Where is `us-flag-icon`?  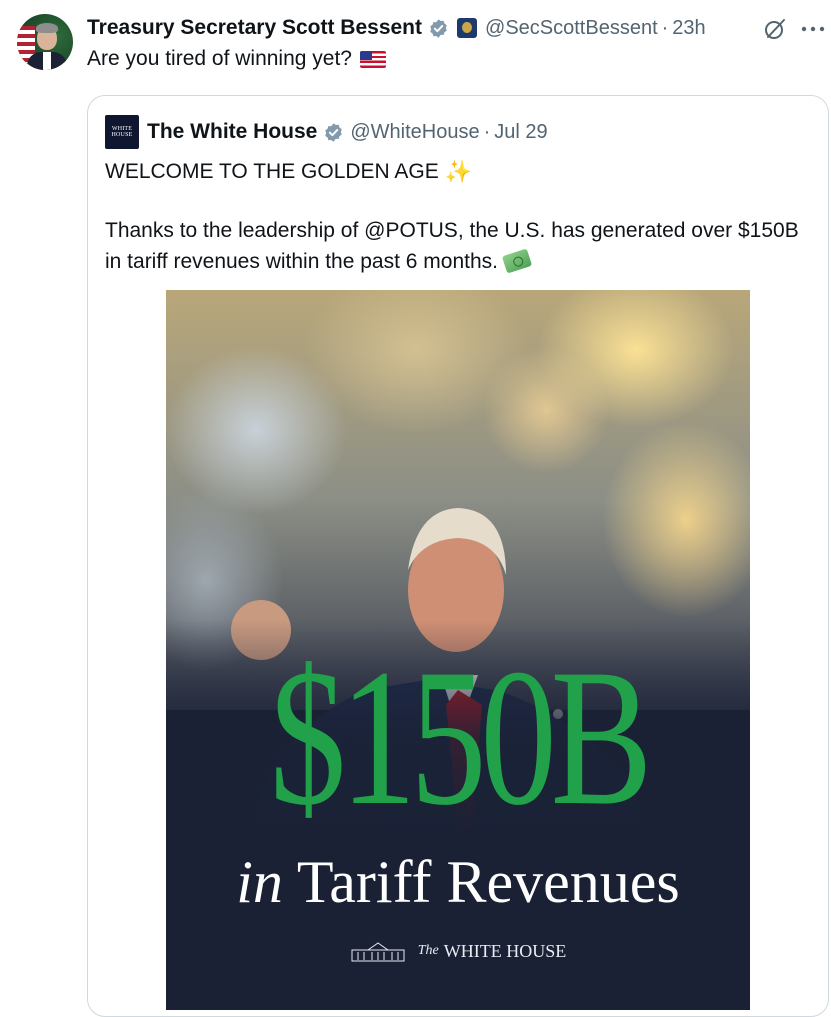 us-flag-icon is located at coordinates (372, 59).